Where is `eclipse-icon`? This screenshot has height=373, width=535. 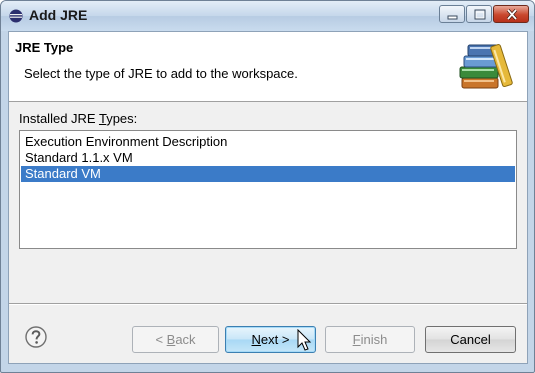 eclipse-icon is located at coordinates (16, 16).